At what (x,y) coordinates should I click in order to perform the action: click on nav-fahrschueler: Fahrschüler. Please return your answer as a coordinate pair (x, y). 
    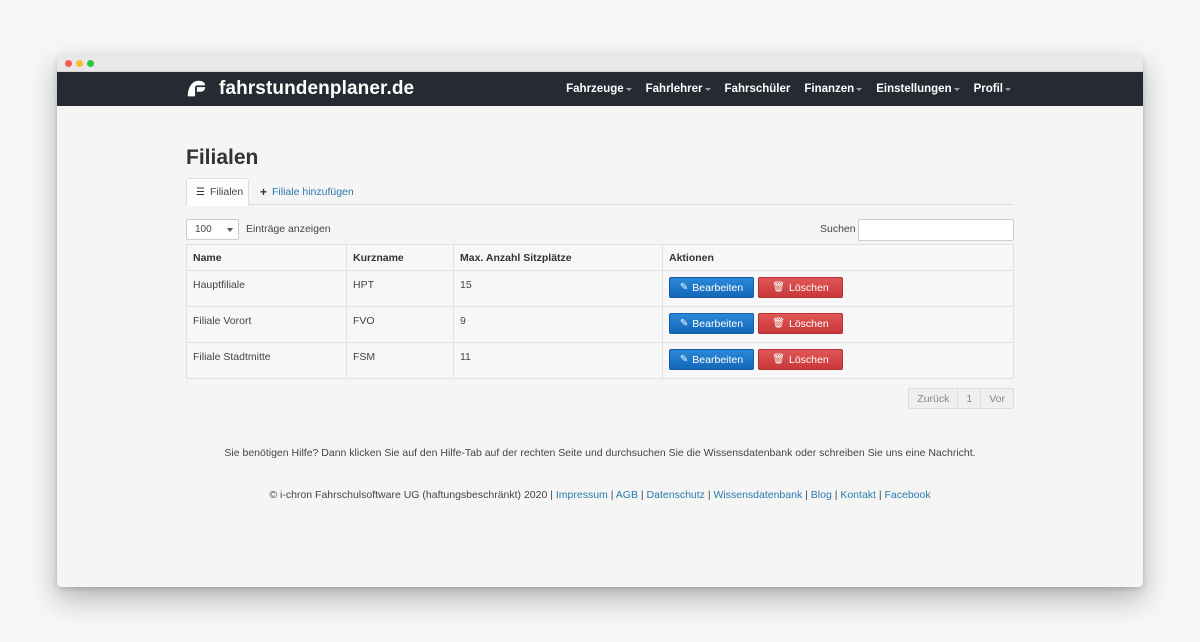
    Looking at the image, I should click on (758, 89).